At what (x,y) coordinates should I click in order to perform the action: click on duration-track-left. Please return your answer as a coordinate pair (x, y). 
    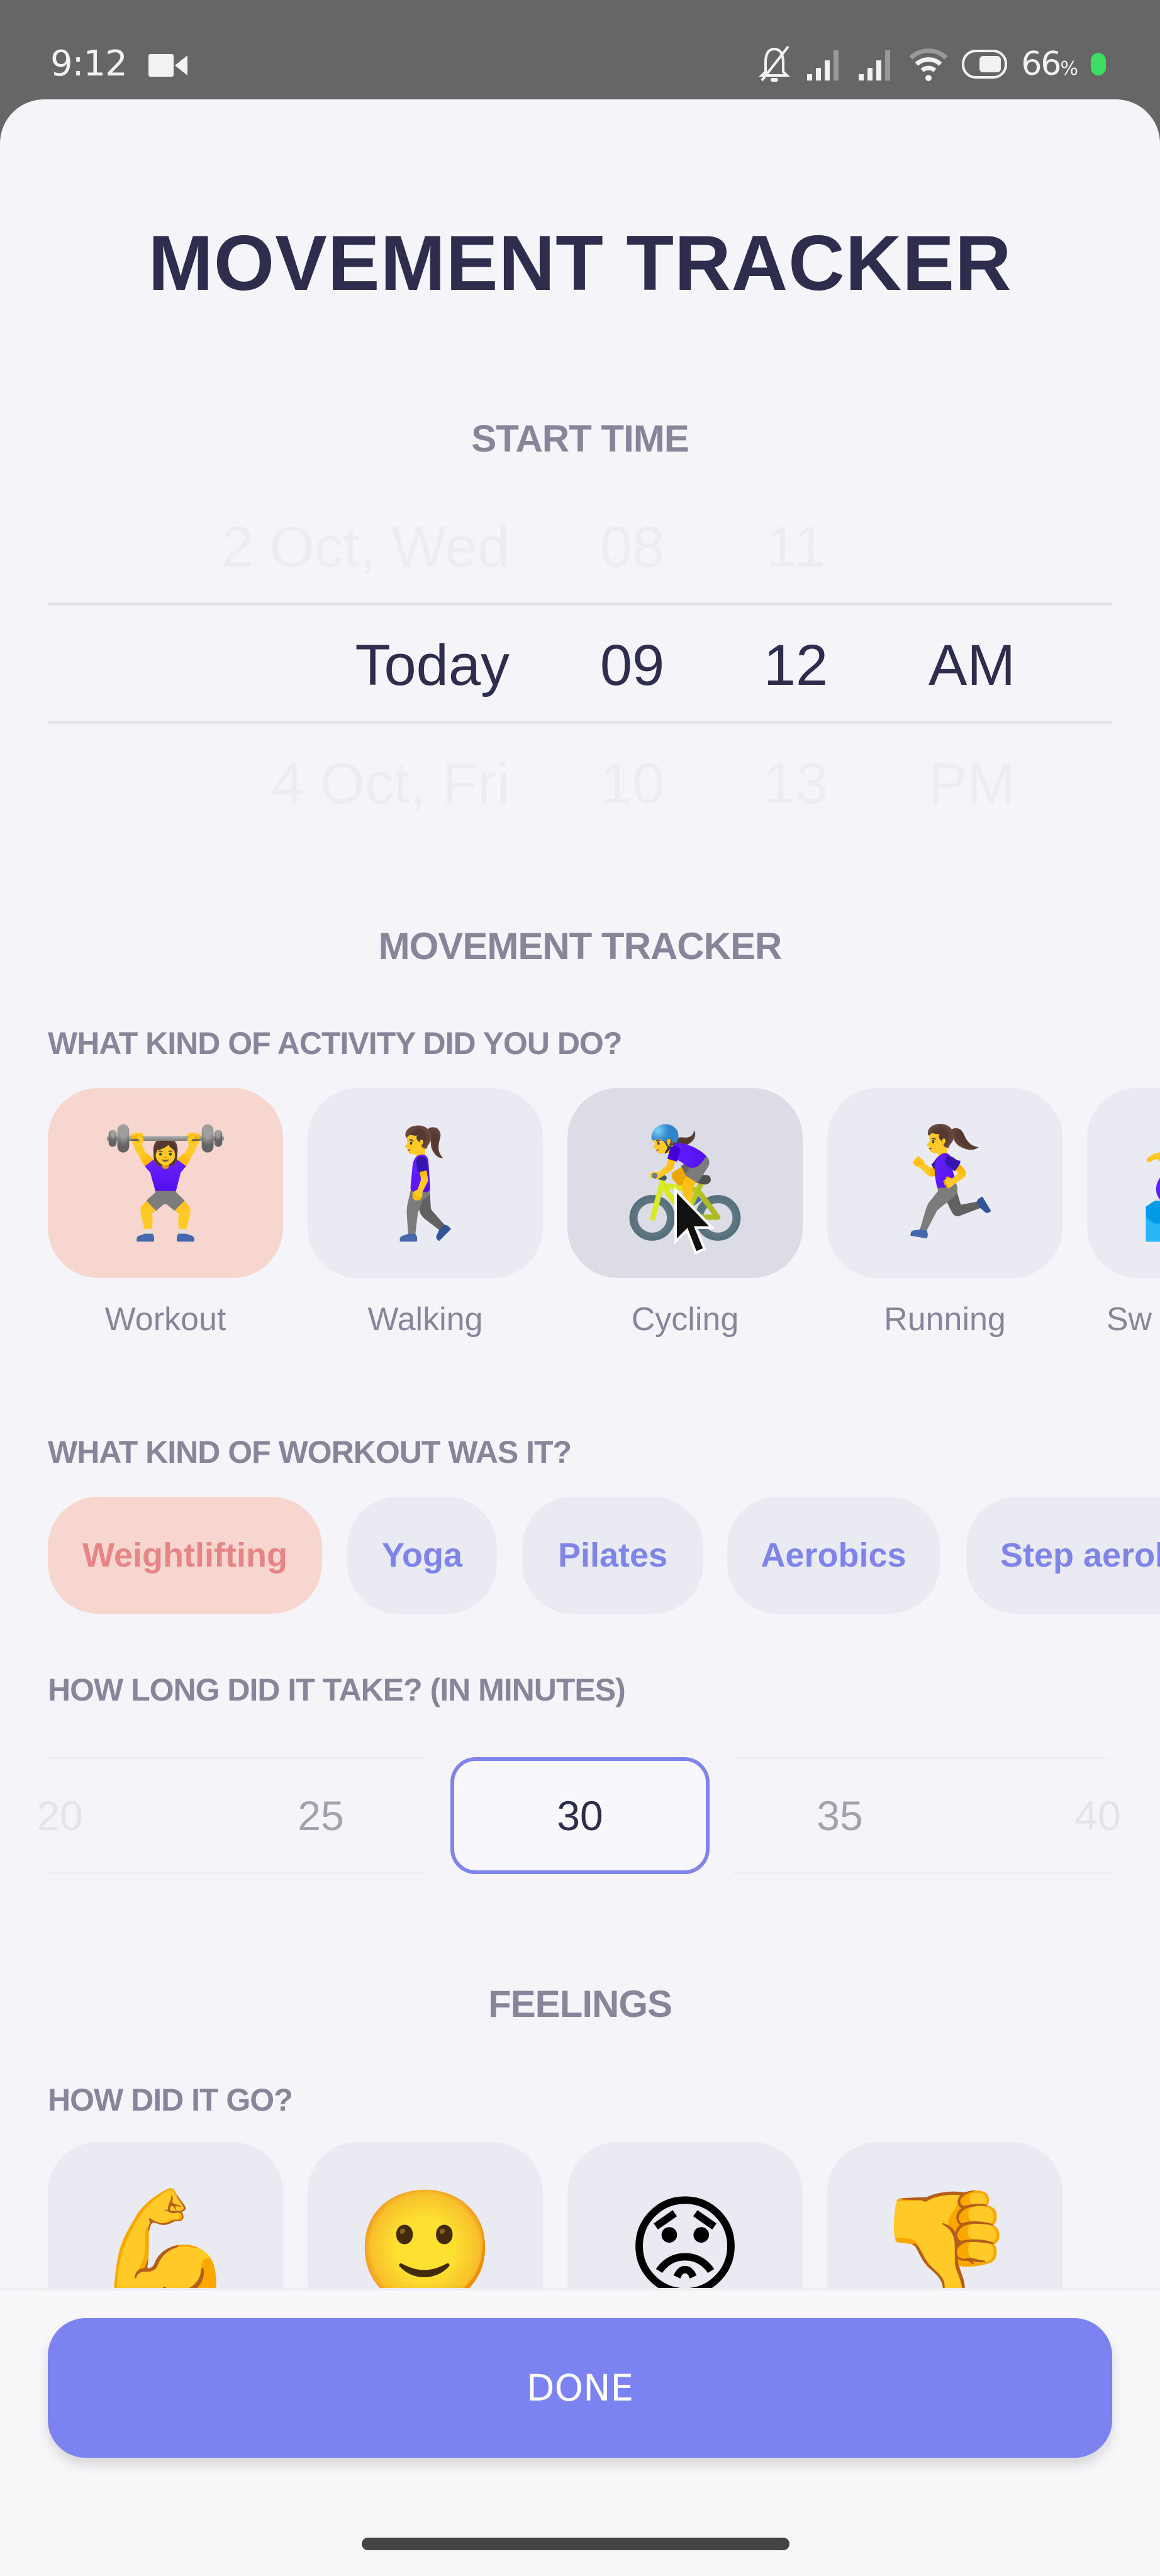
    Looking at the image, I should click on (236, 1815).